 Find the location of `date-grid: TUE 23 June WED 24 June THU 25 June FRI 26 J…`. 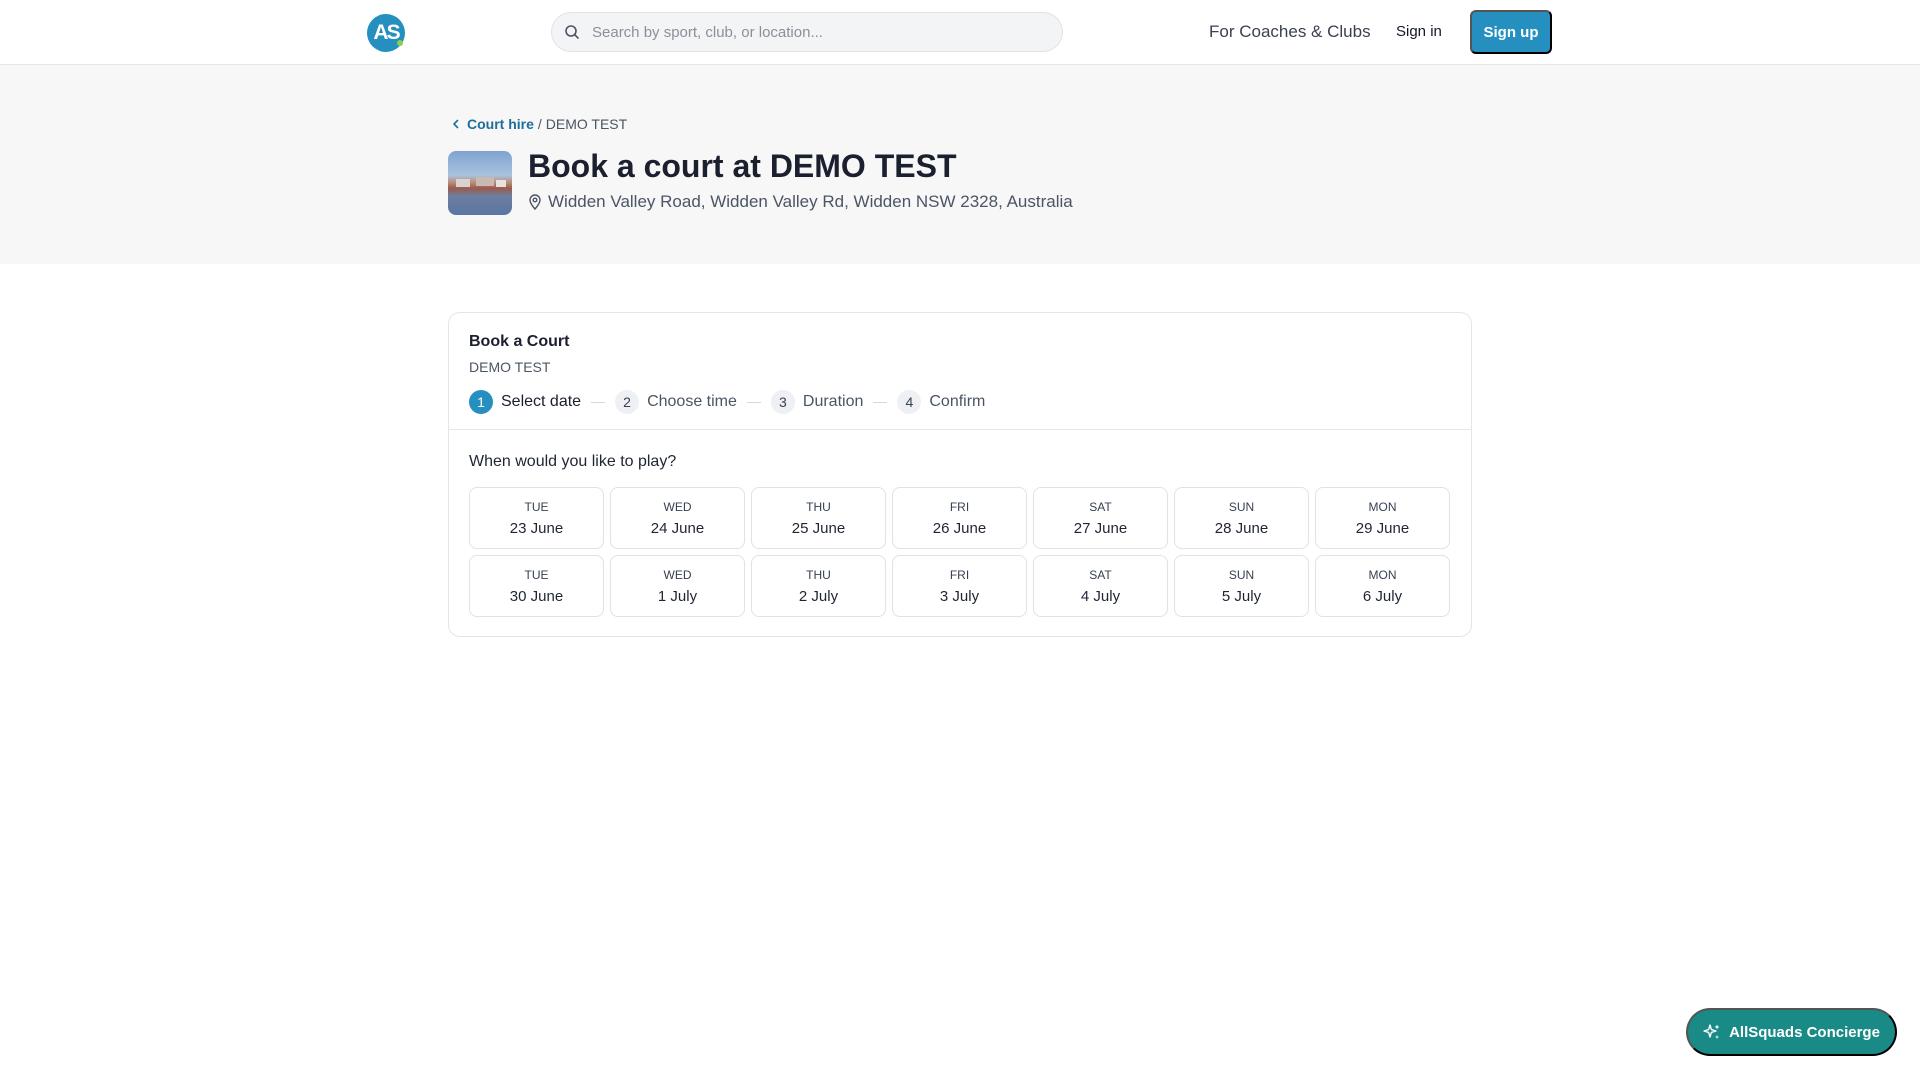

date-grid: TUE 23 June WED 24 June THU 25 June FRI 26 J… is located at coordinates (961, 552).